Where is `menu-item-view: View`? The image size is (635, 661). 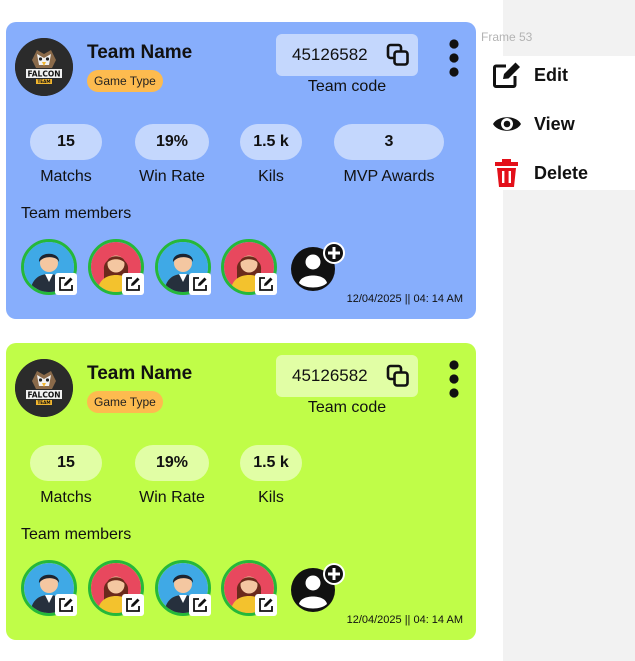
menu-item-view: View is located at coordinates (533, 124).